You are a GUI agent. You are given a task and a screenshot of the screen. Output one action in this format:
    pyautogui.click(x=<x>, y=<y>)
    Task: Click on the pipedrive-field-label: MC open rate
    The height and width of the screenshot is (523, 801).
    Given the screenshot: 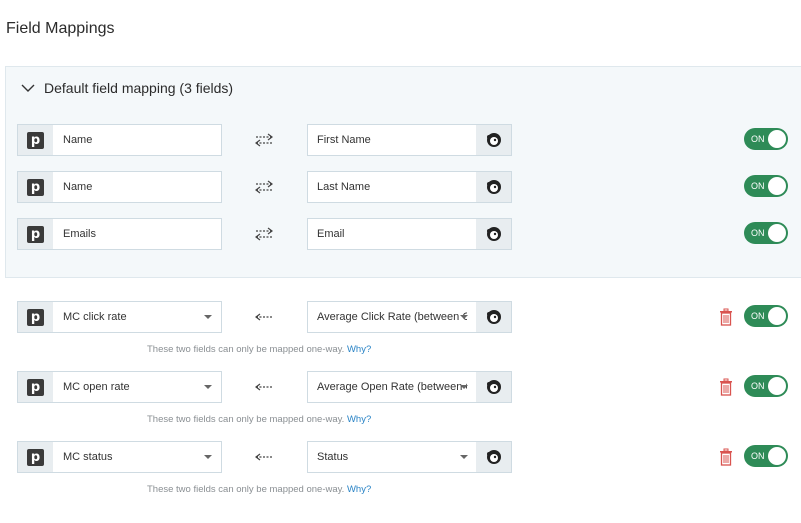 What is the action you would take?
    pyautogui.click(x=96, y=387)
    